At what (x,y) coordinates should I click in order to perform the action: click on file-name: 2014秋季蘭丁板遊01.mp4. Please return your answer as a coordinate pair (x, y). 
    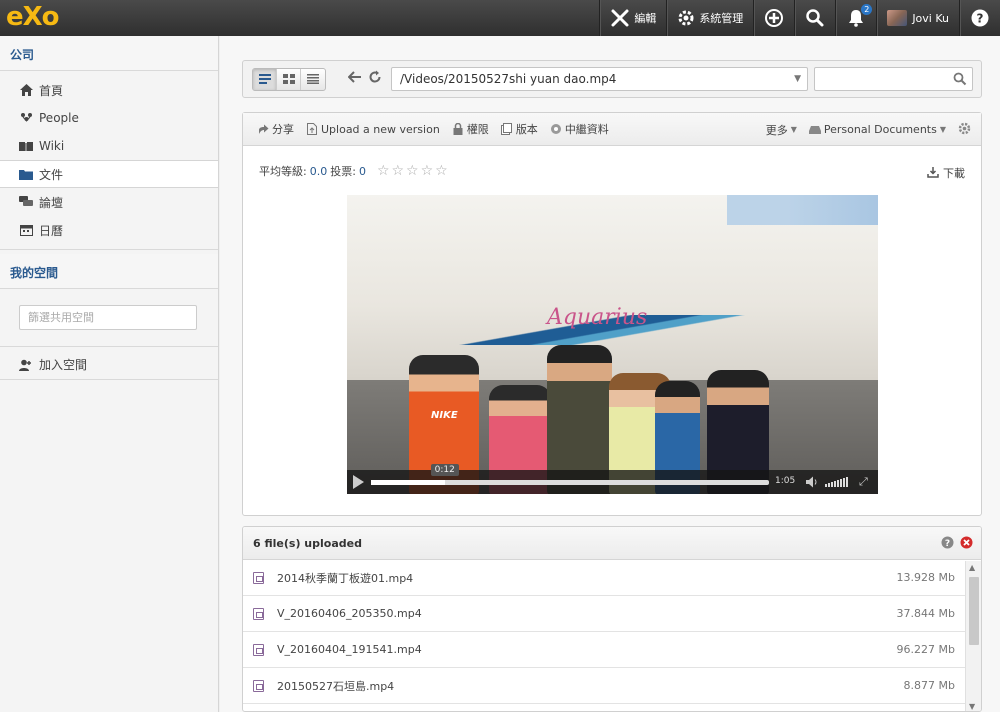
    Looking at the image, I should click on (345, 578).